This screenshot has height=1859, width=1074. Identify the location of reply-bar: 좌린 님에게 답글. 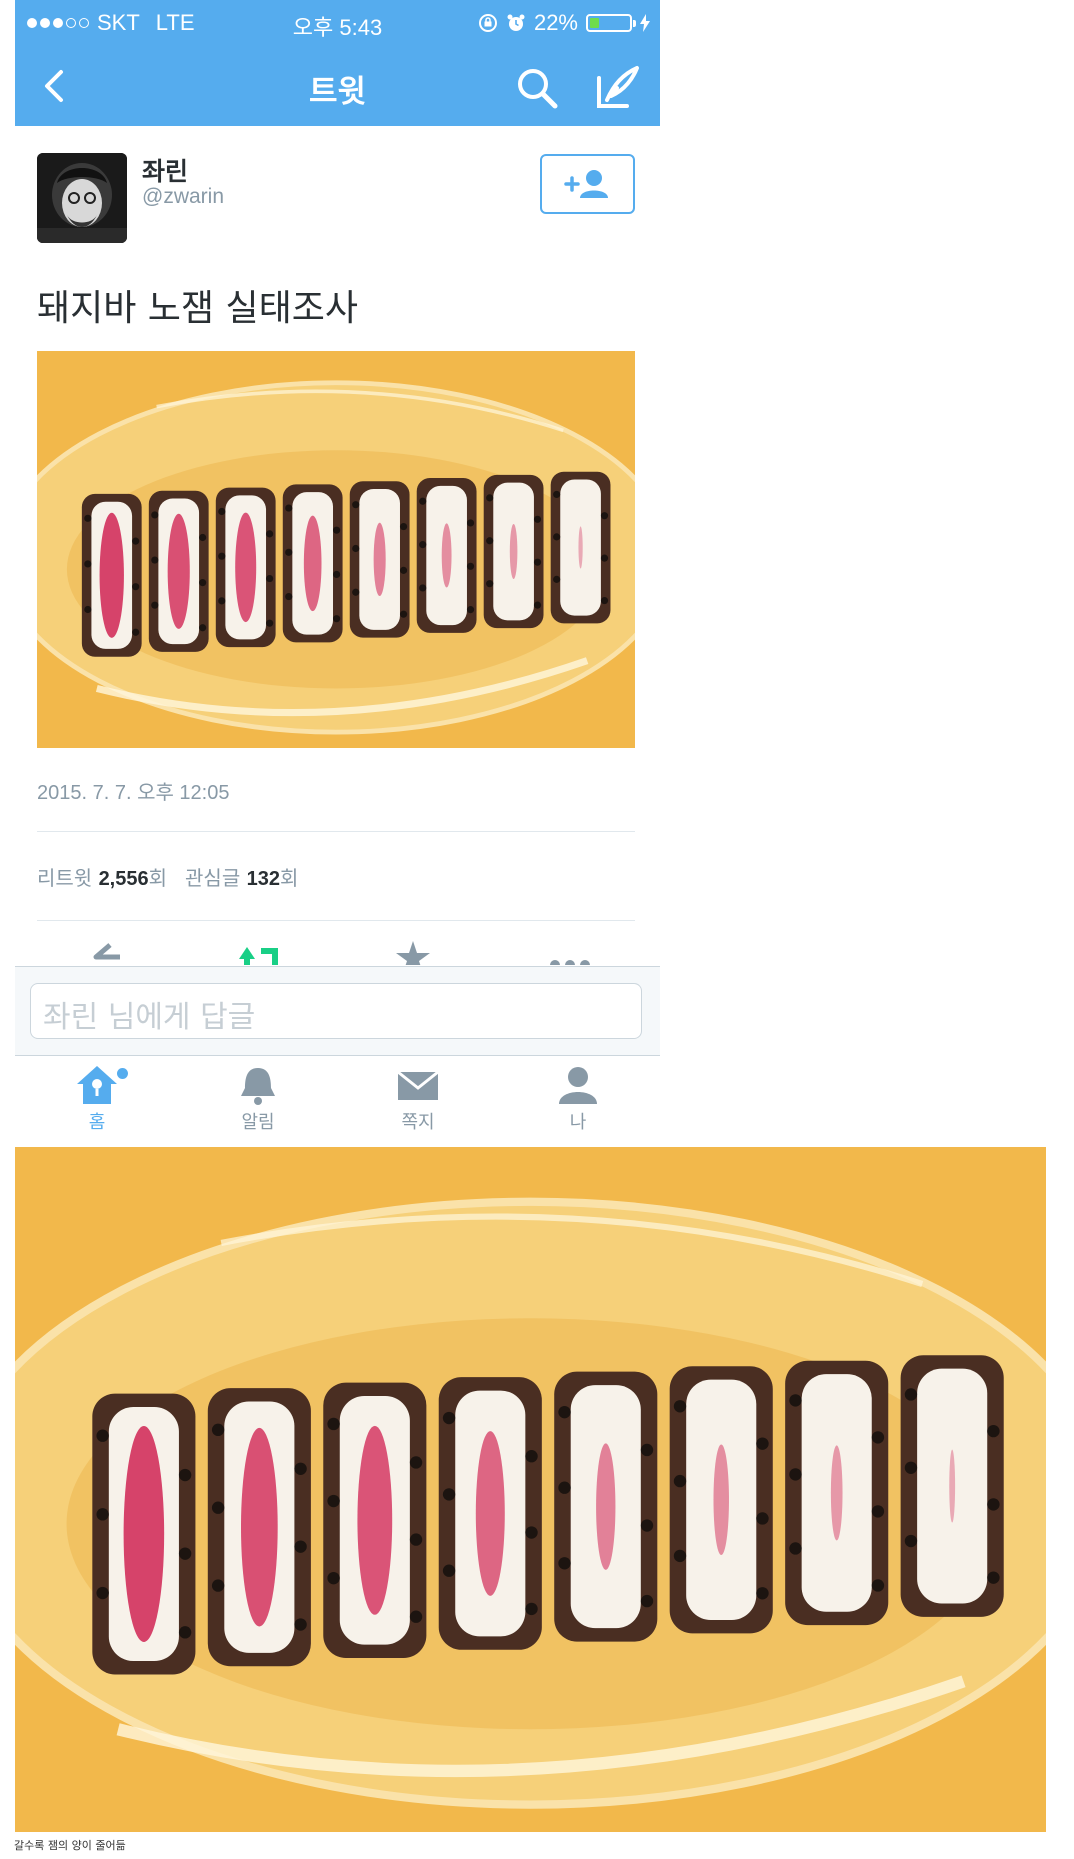
(337, 1011).